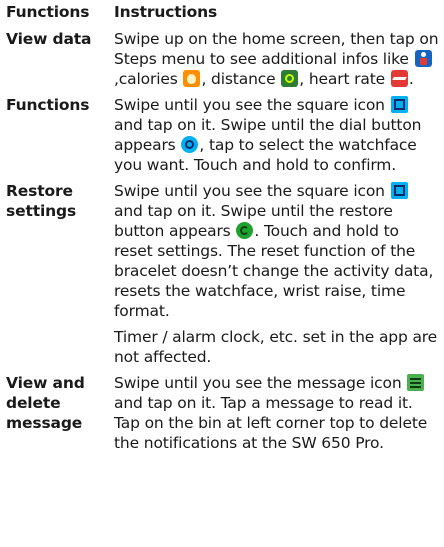  Describe the element at coordinates (223, 15) in the screenshot. I see `table-header-row: Functions Instructions` at that location.